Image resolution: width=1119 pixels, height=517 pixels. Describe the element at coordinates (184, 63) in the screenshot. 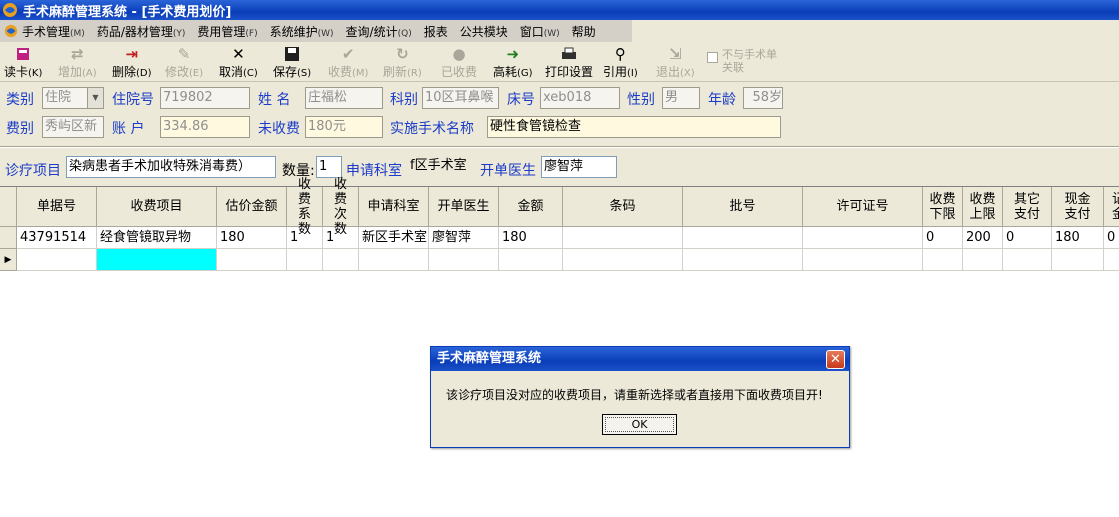

I see `modify-button: ✎ 修改(E)` at that location.